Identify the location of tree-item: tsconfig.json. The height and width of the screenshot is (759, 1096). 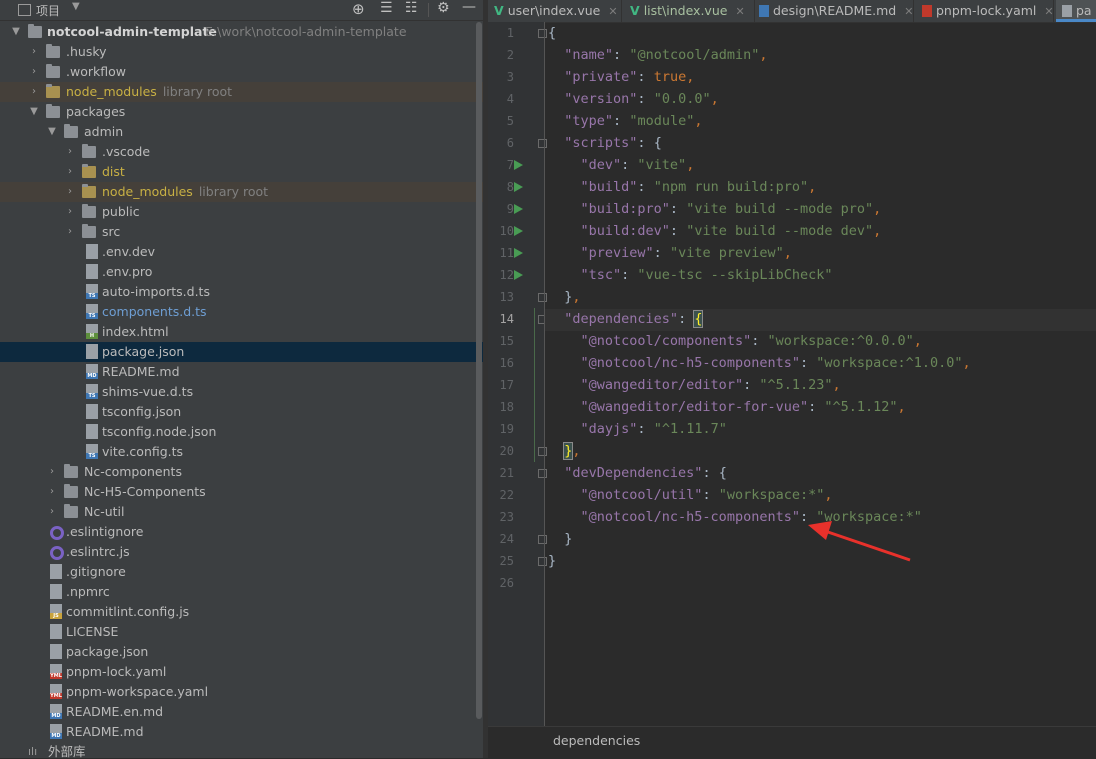
(241, 412).